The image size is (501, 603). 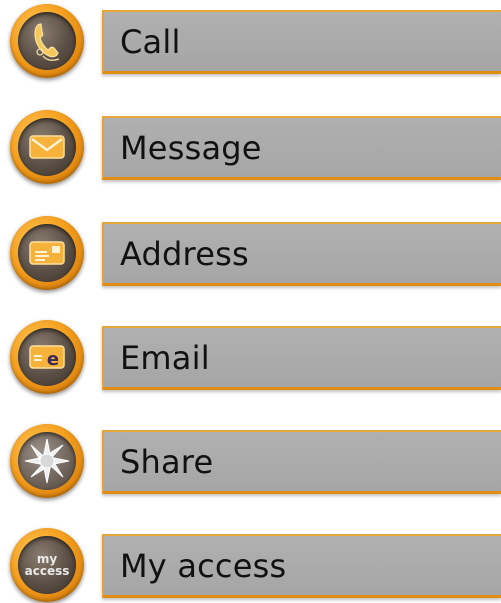 I want to click on menu-item-address: Address, so click(x=250, y=254).